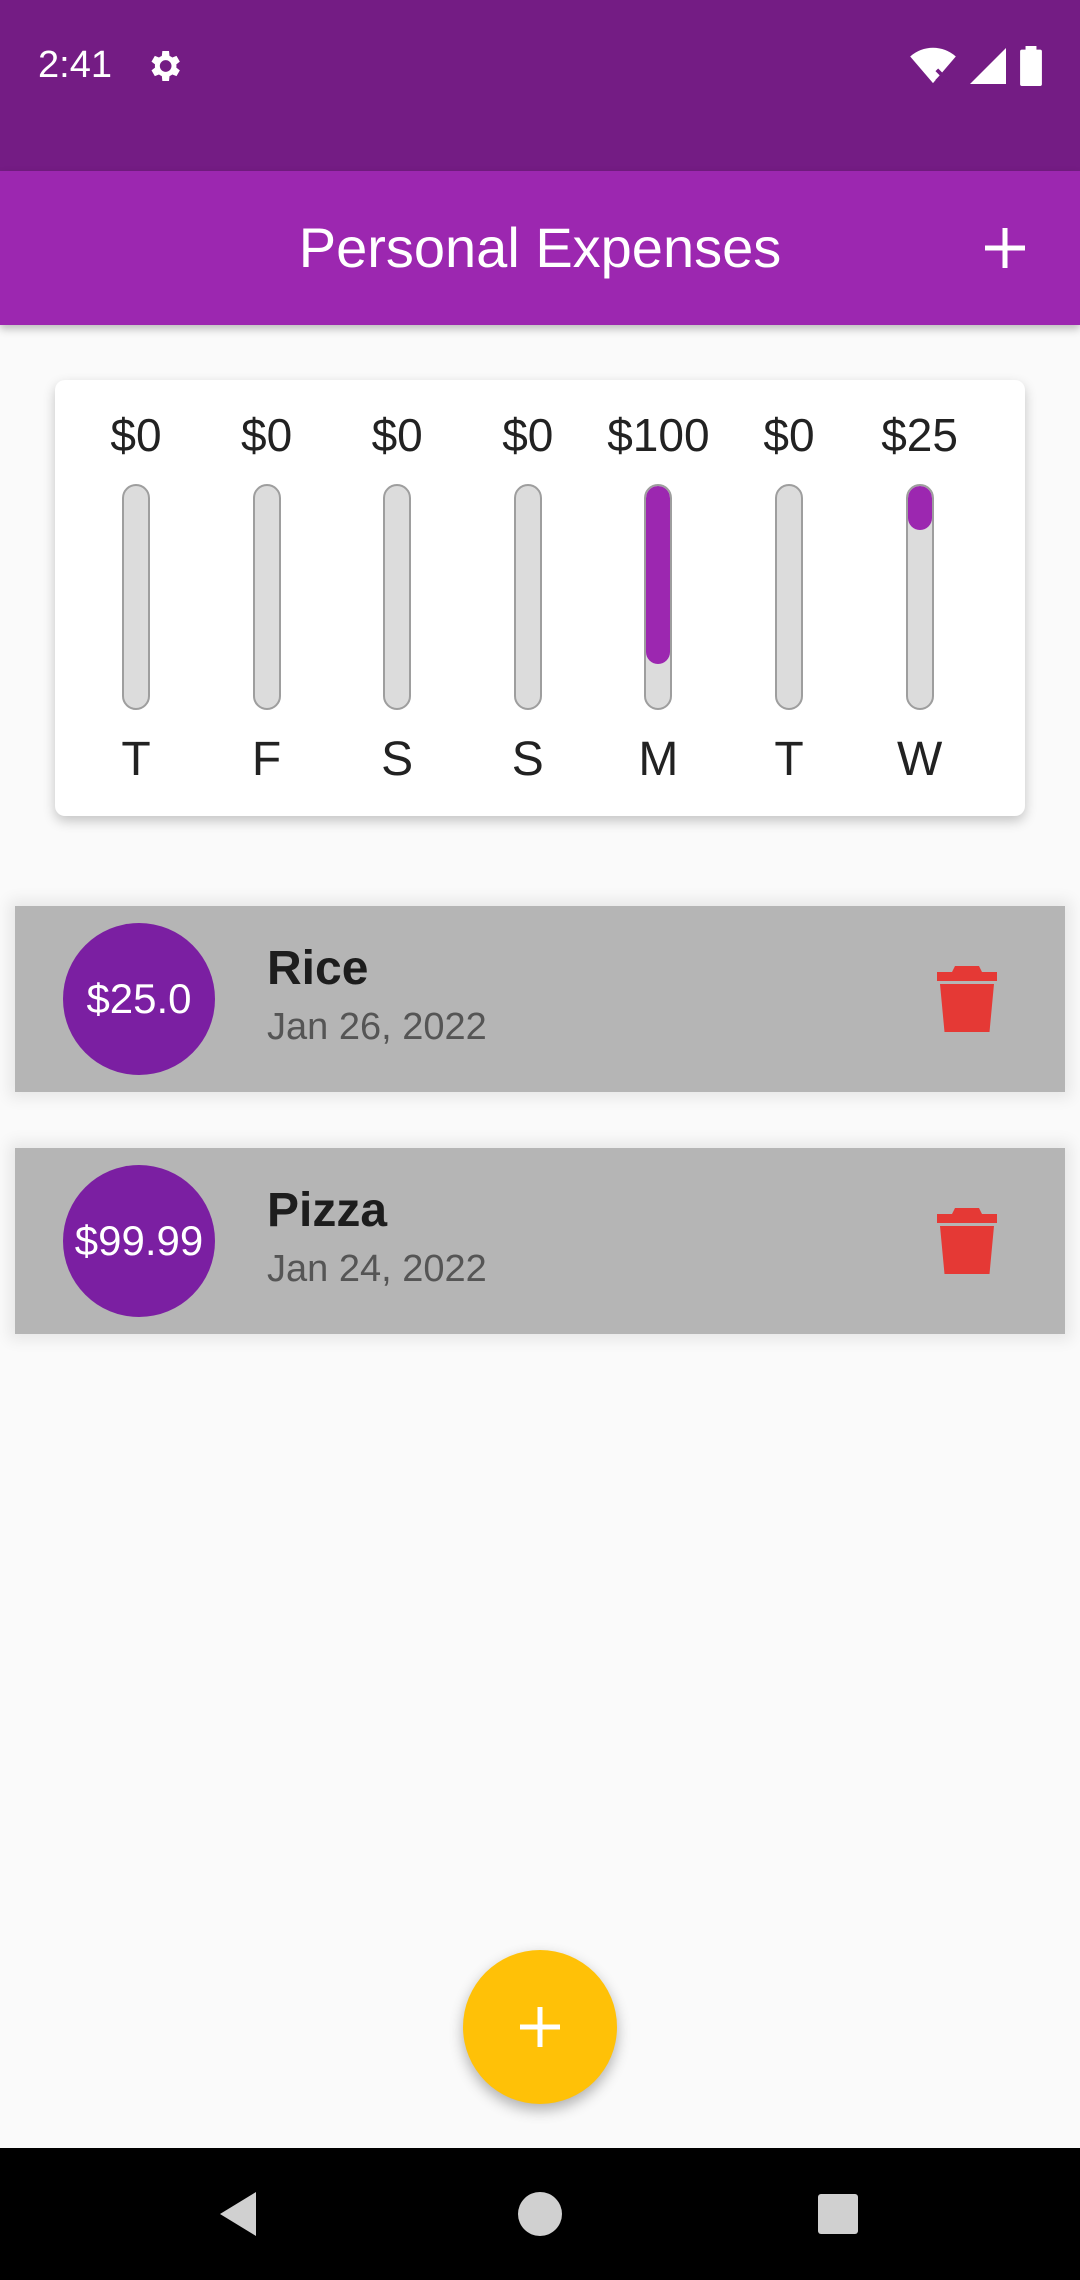  Describe the element at coordinates (139, 999) in the screenshot. I see `amount-avatar: $25.0` at that location.